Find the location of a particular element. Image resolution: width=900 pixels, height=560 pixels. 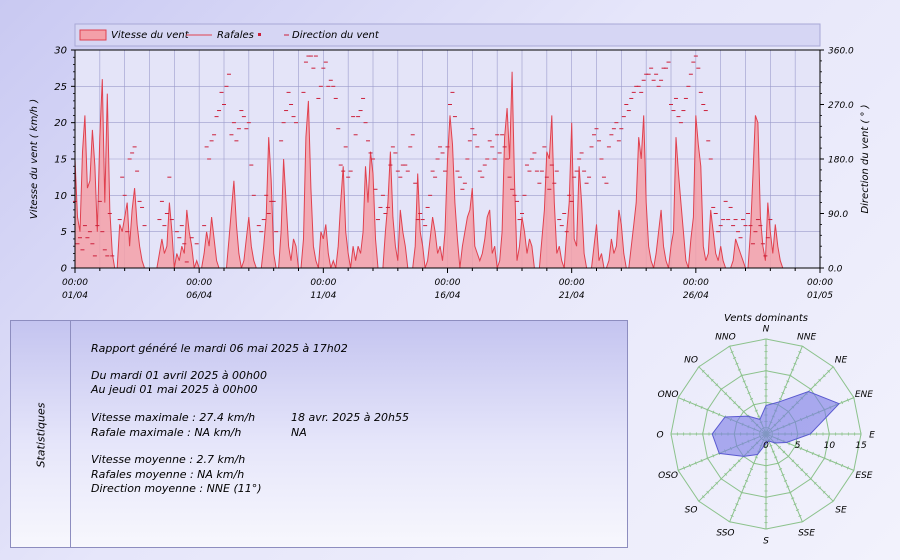

x-tick-date: 16/04 is located at coordinates (448, 296).